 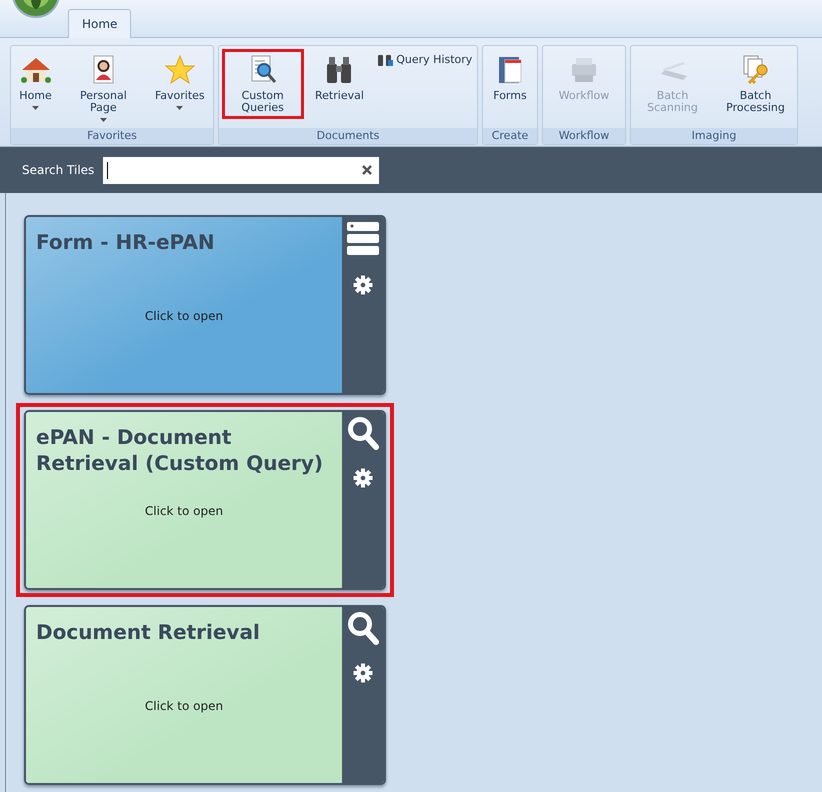 I want to click on button-label: Retrieval, so click(x=339, y=96).